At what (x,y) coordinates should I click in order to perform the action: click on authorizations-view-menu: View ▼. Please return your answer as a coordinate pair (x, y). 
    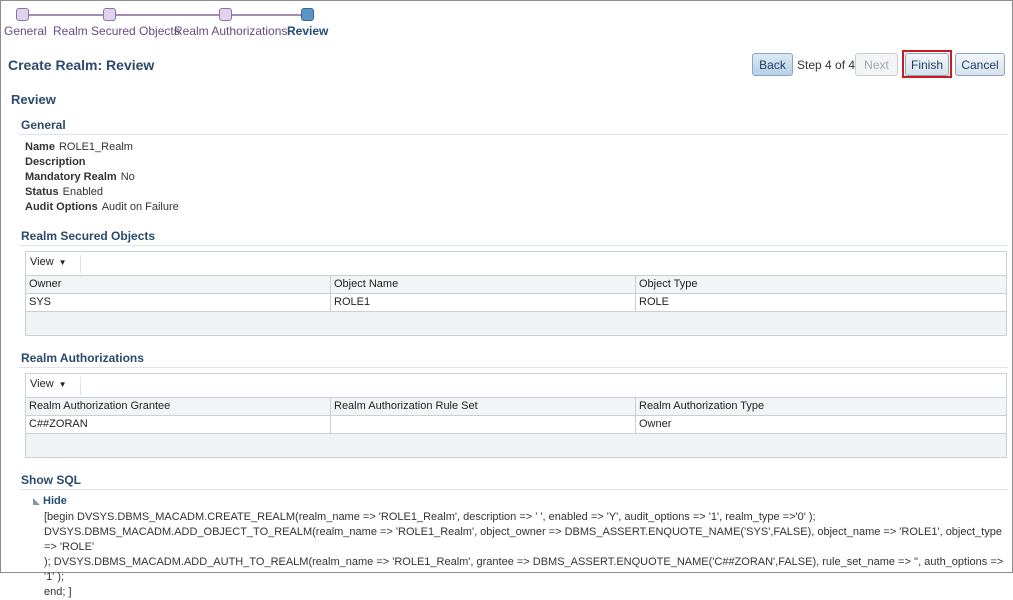
    Looking at the image, I should click on (48, 384).